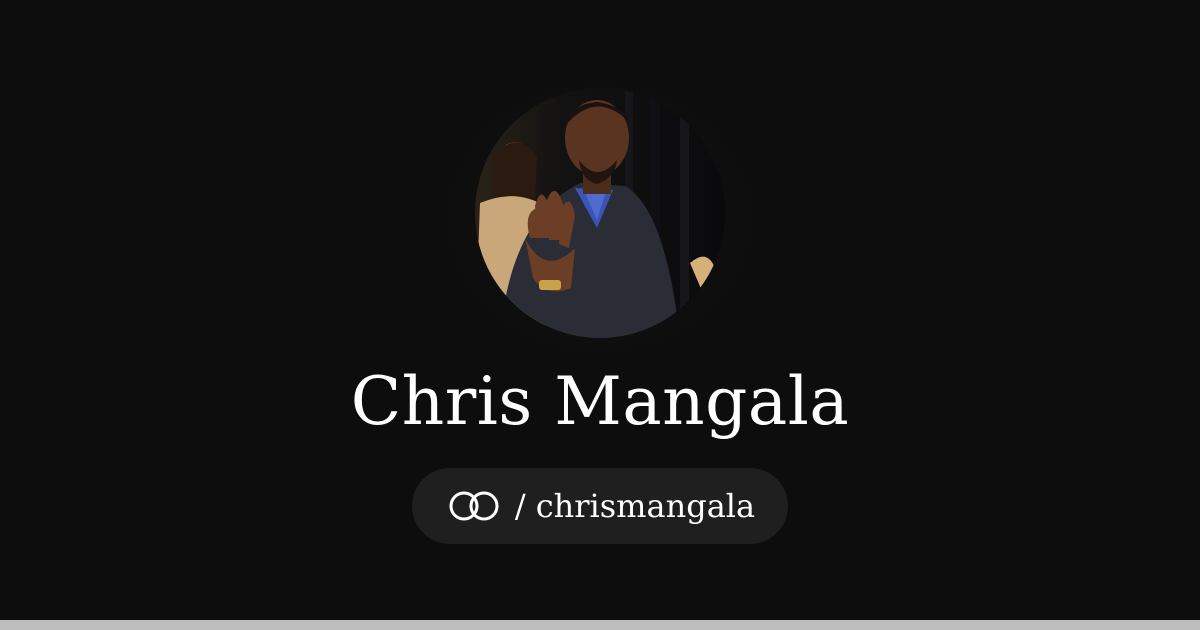 This screenshot has height=630, width=1200. Describe the element at coordinates (600, 625) in the screenshot. I see `bottom-bar` at that location.